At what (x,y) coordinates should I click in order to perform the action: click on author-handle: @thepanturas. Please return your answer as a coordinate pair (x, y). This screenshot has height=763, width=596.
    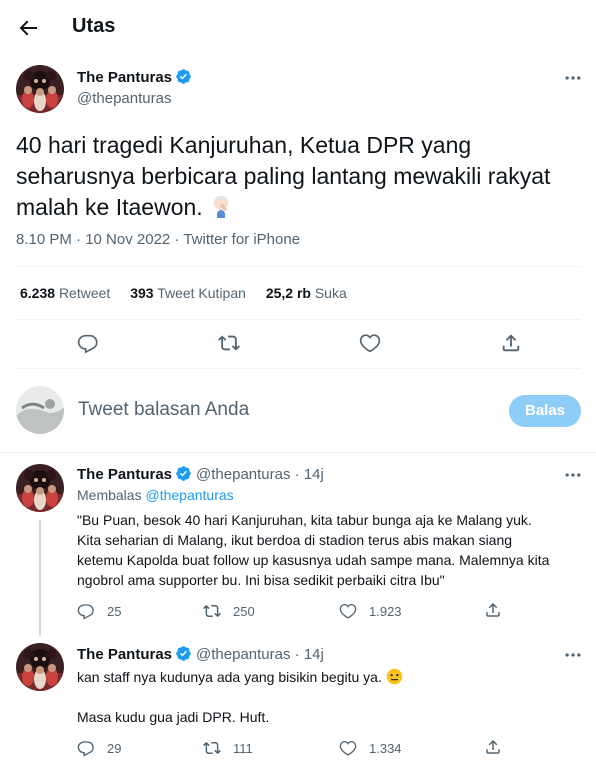
    Looking at the image, I should click on (124, 98).